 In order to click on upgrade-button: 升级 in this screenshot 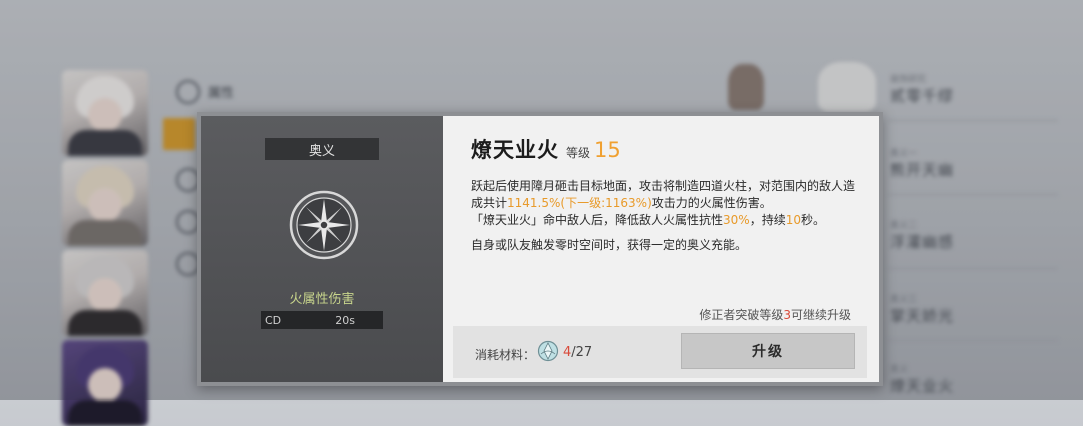, I will do `click(768, 351)`.